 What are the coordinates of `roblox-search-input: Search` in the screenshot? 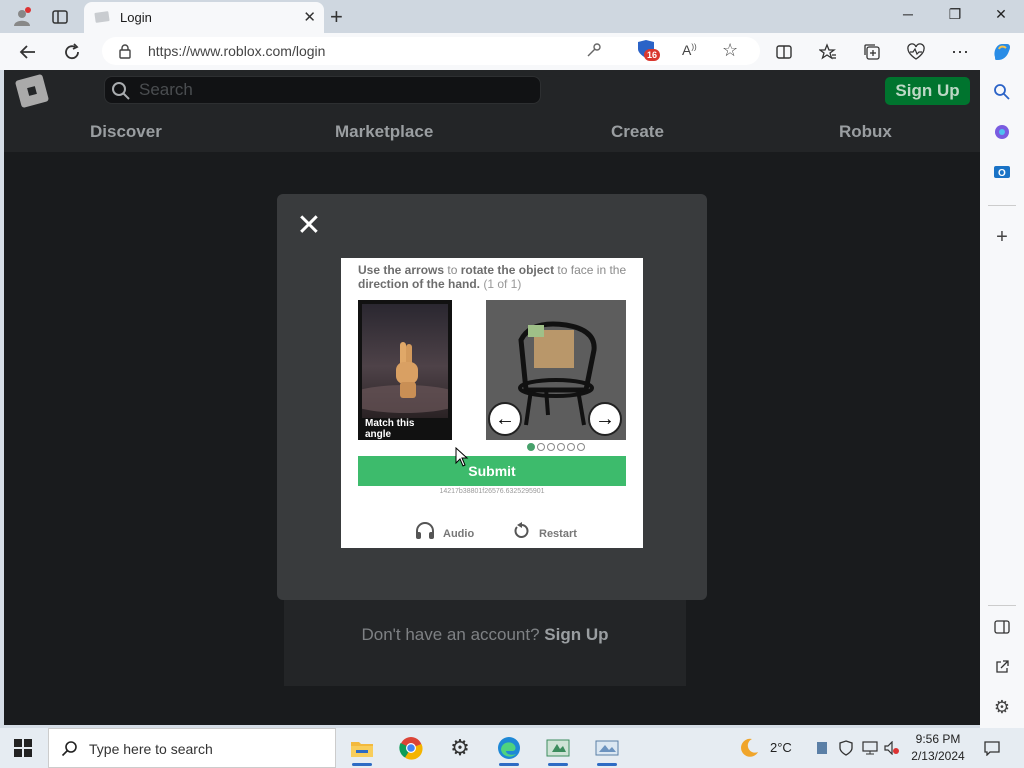 It's located at (322, 90).